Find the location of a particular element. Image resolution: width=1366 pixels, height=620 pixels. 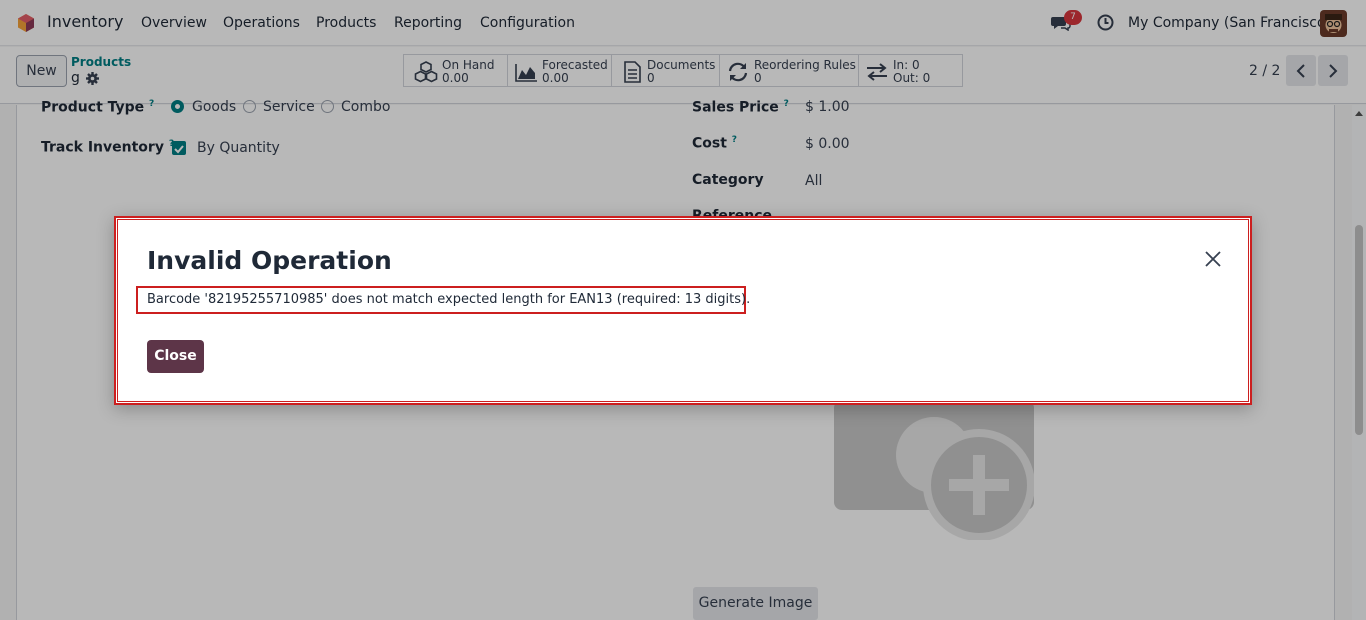

close-icon is located at coordinates (1213, 259).